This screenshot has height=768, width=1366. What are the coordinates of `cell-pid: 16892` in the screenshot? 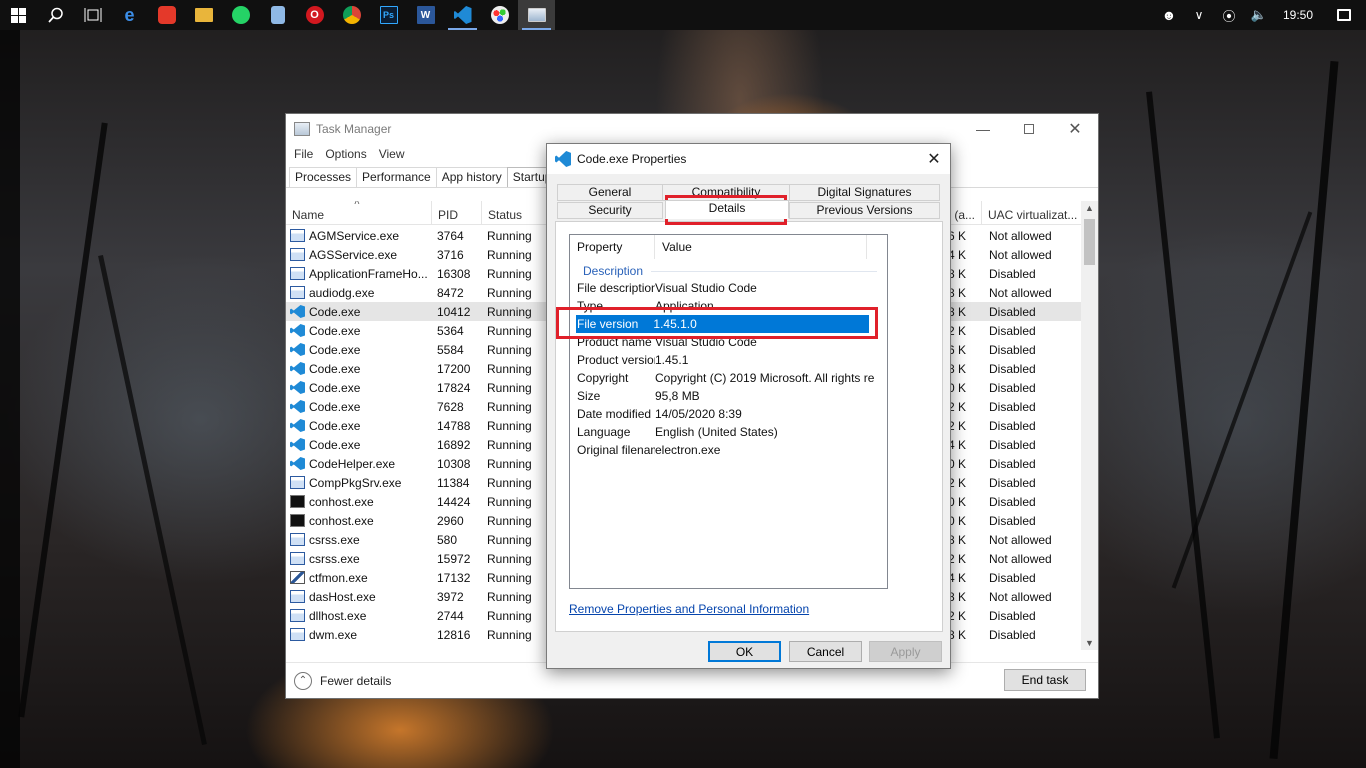 It's located at (454, 444).